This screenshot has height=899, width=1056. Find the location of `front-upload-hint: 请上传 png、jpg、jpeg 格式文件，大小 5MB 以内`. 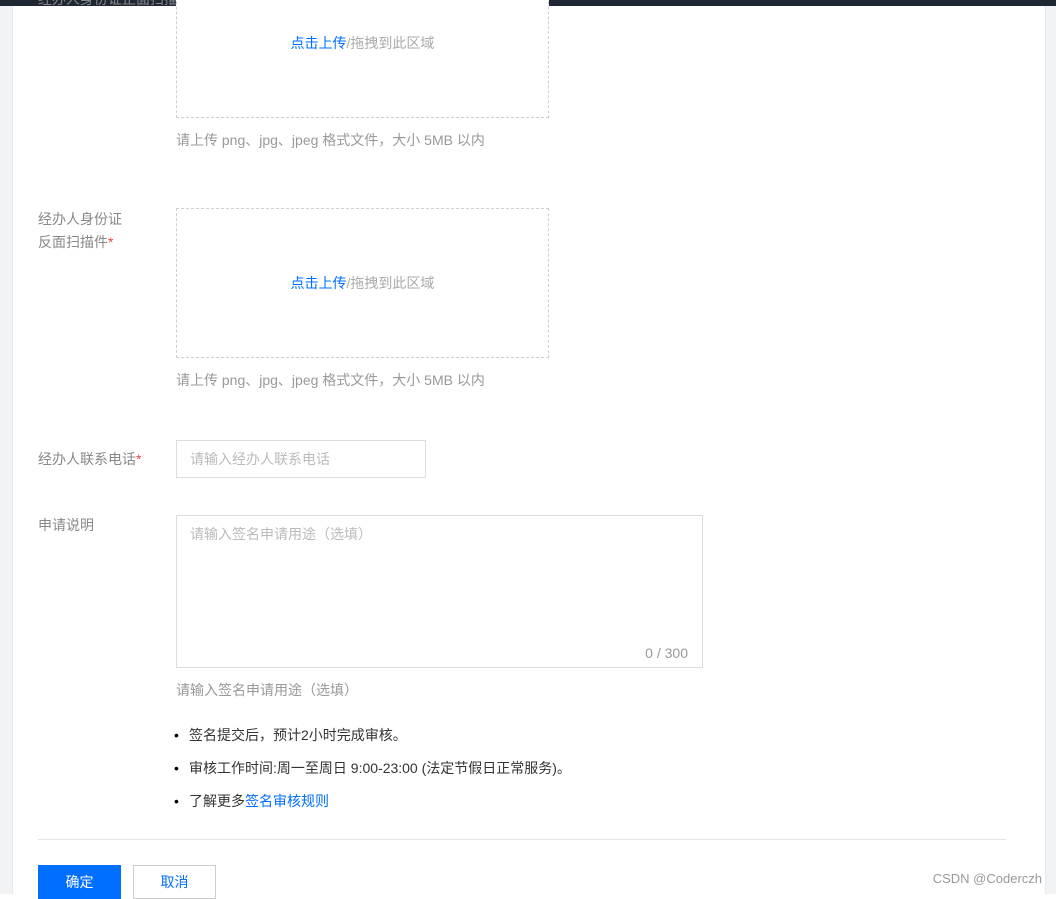

front-upload-hint: 请上传 png、jpg、jpeg 格式文件，大小 5MB 以内 is located at coordinates (330, 140).